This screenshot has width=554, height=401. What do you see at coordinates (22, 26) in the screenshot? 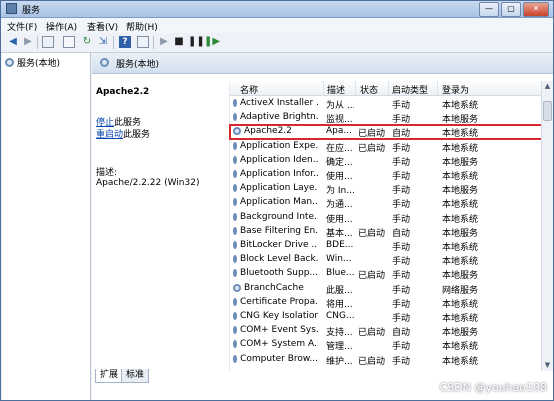
I see `menu-file: 文件(F)` at bounding box center [22, 26].